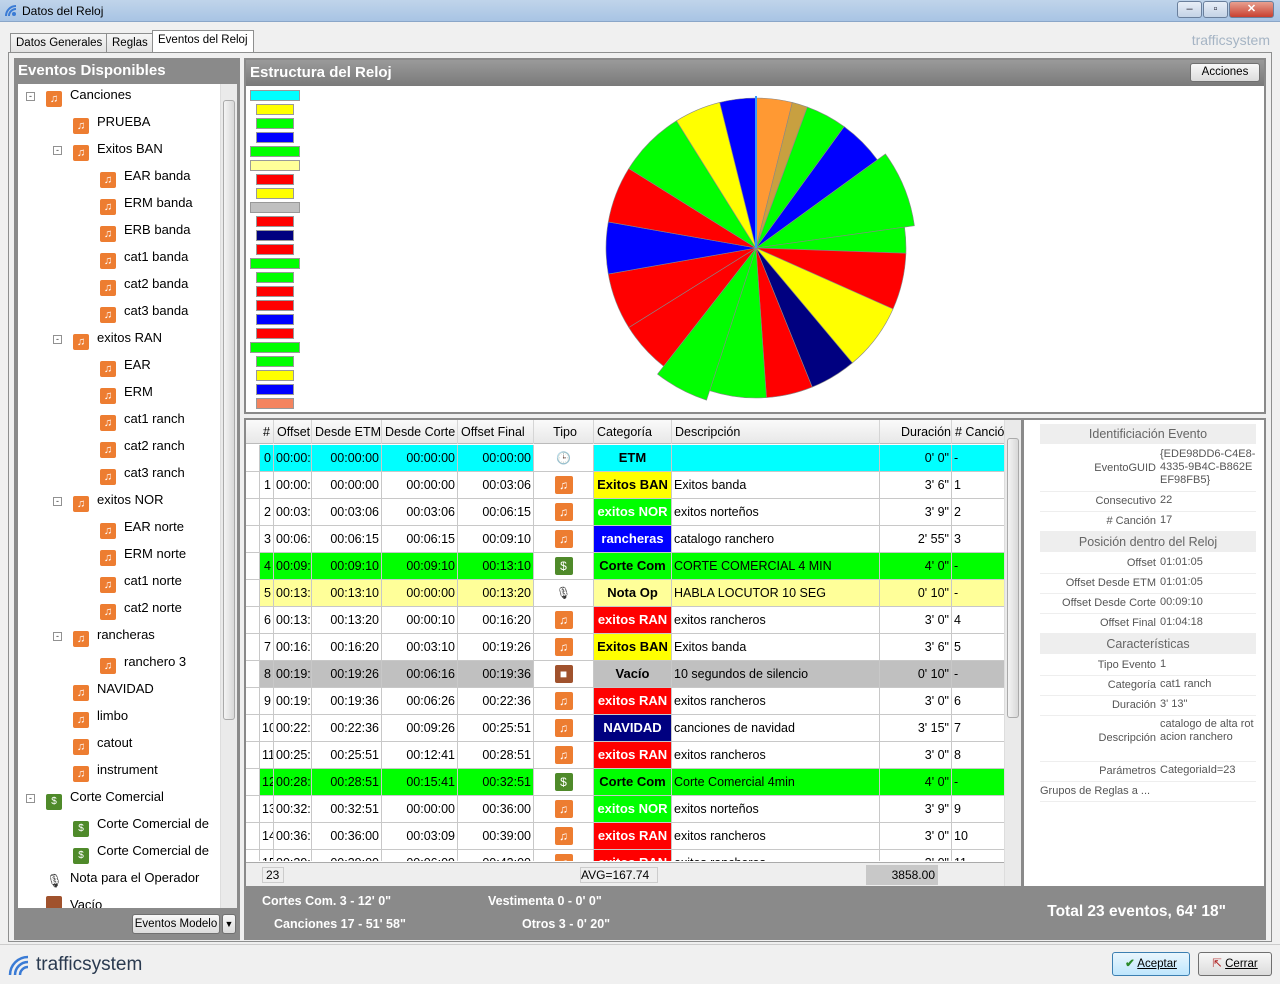  Describe the element at coordinates (118, 501) in the screenshot. I see `tree-node: ♫ exitos NOR` at that location.